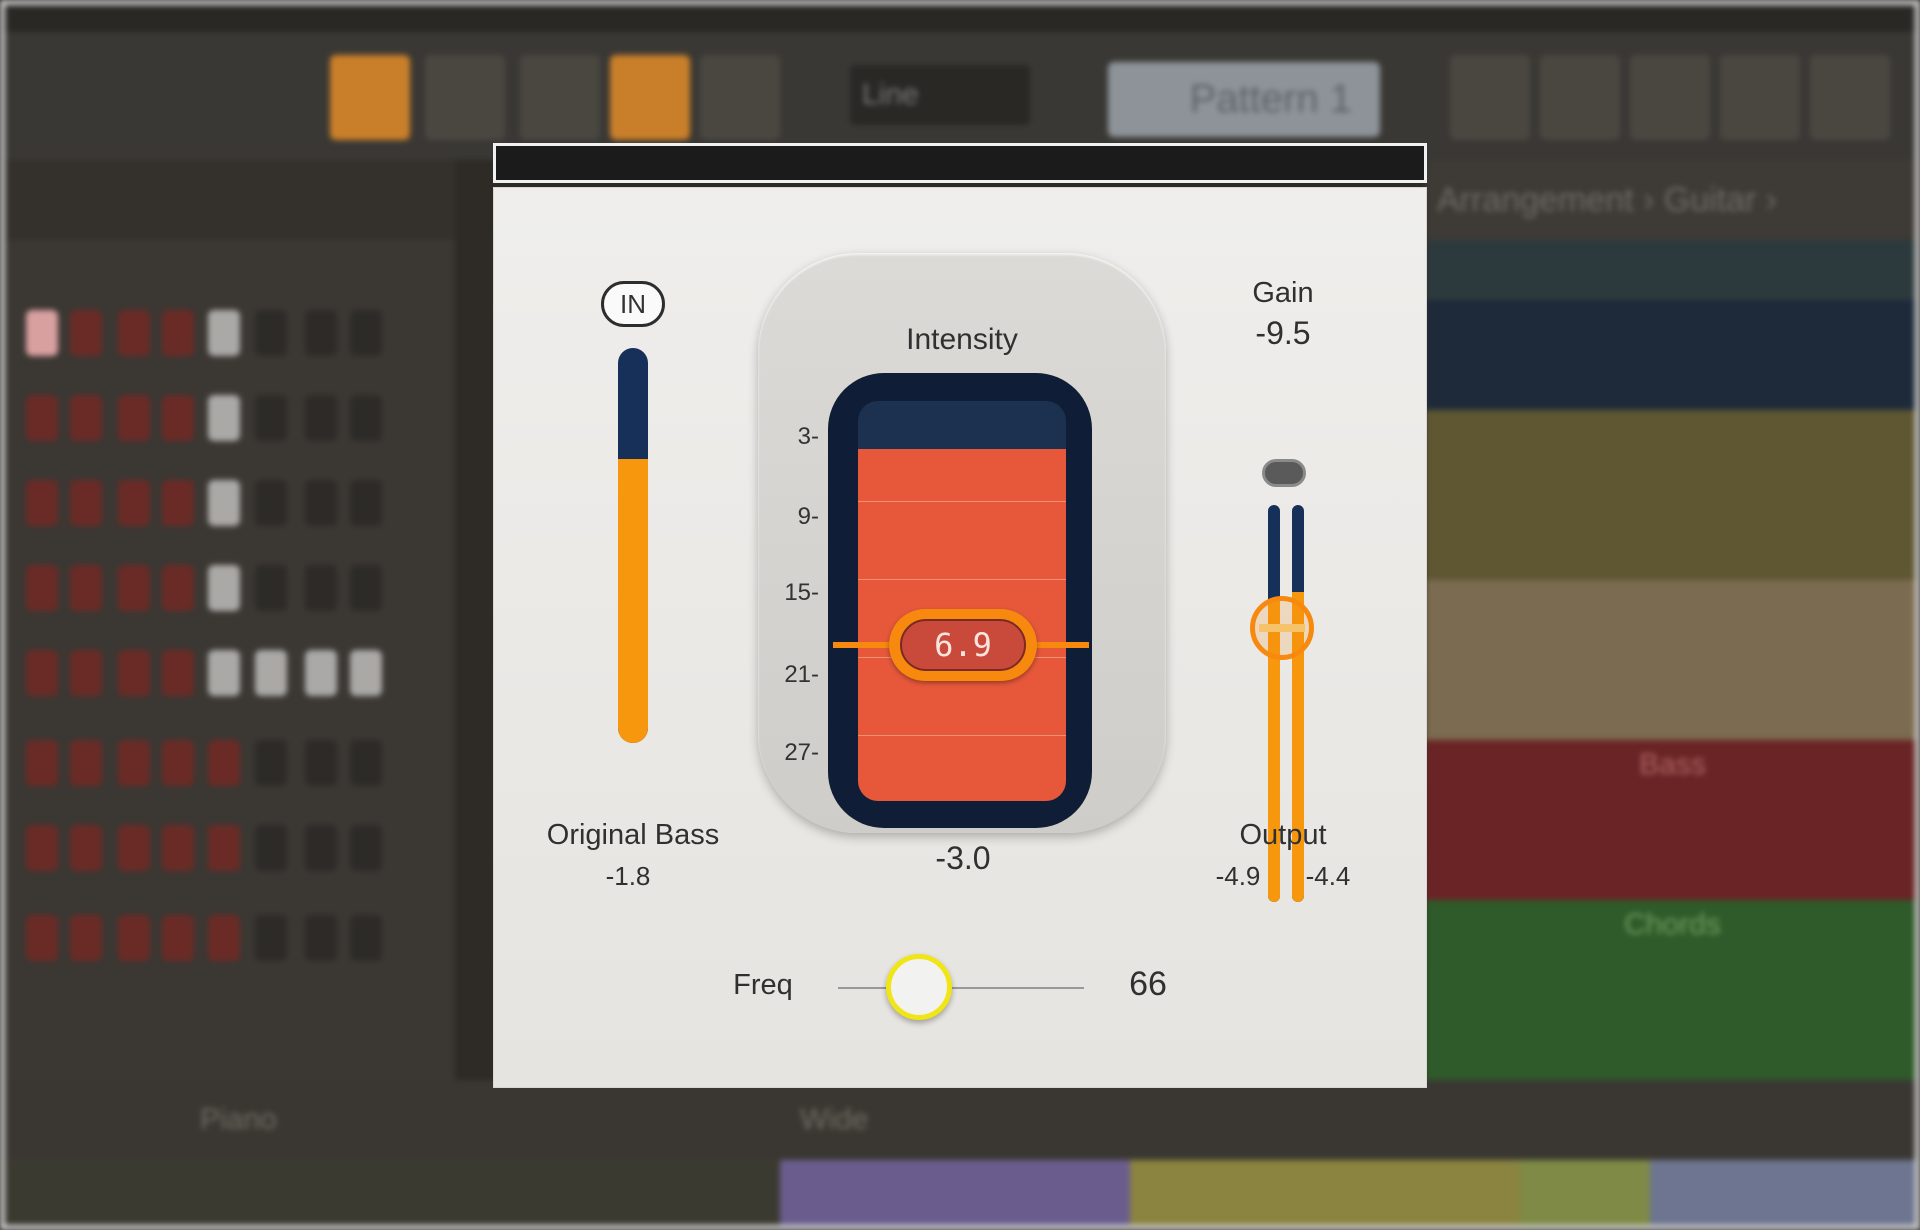 Image resolution: width=1920 pixels, height=1230 pixels. I want to click on threshold-handle: 6.9, so click(963, 645).